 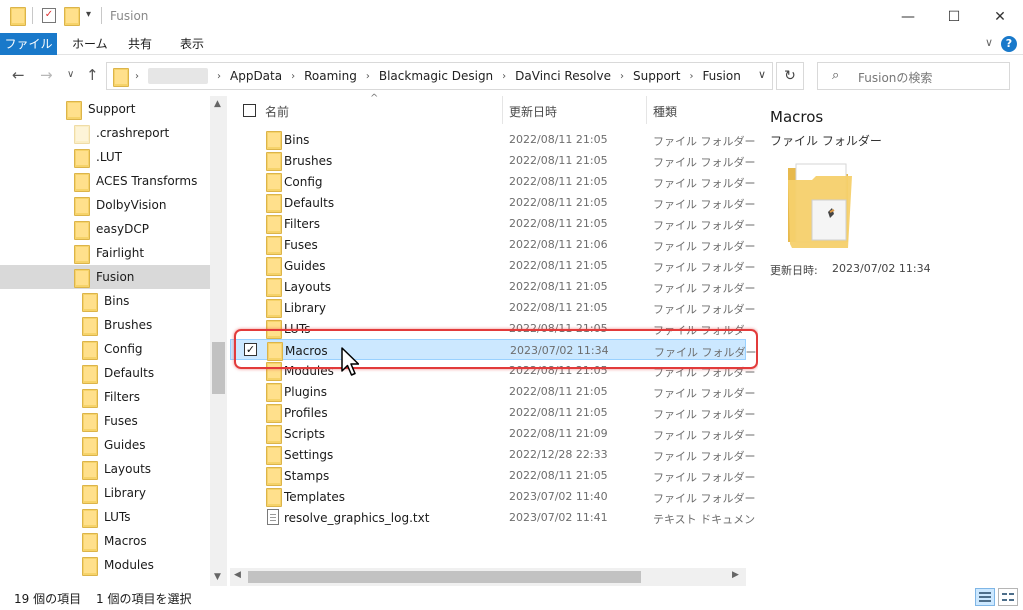 What do you see at coordinates (305, 308) in the screenshot?
I see `file-name: Library` at bounding box center [305, 308].